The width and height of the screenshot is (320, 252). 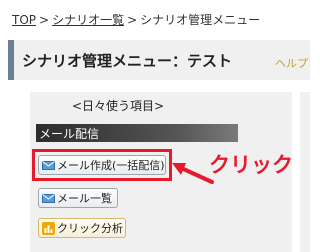 What do you see at coordinates (305, 172) in the screenshot?
I see `right-panel` at bounding box center [305, 172].